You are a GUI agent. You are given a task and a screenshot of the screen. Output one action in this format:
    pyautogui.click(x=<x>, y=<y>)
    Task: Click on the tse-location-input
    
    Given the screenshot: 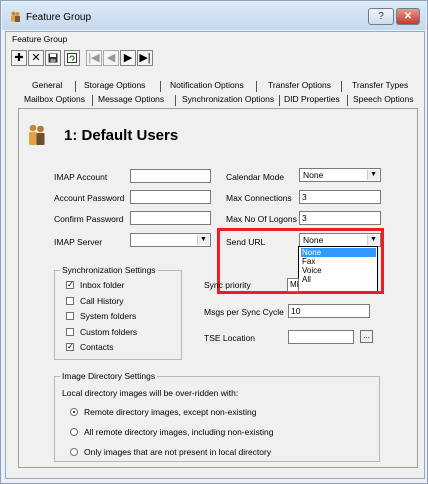 What is the action you would take?
    pyautogui.click(x=321, y=337)
    